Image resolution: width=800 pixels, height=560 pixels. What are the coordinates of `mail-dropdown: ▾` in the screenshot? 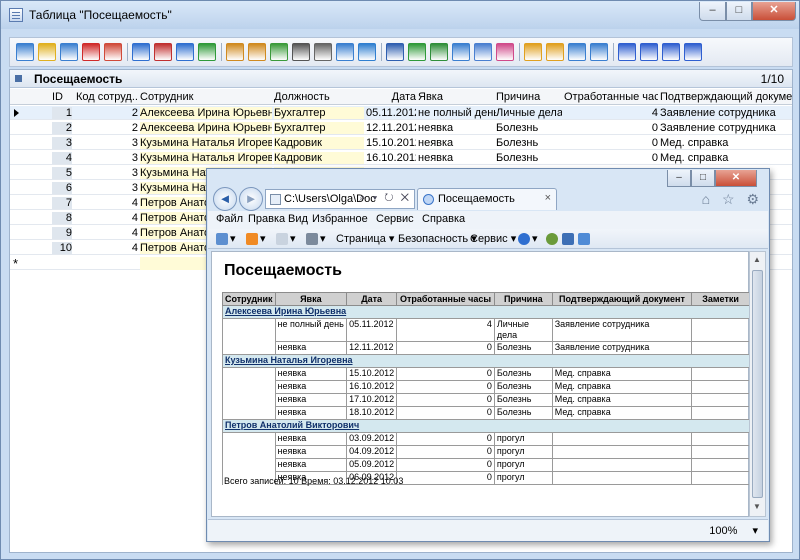 It's located at (293, 238).